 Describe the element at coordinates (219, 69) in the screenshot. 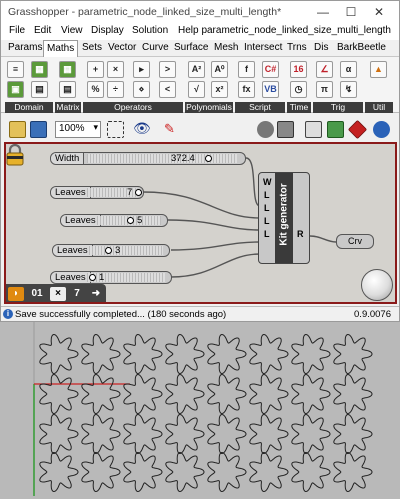

I see `power-zero-icon: A⁰` at that location.